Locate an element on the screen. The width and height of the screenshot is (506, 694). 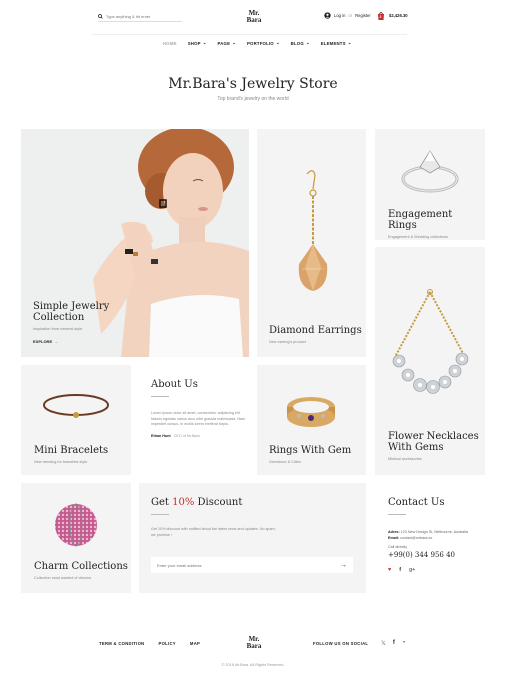
discount-title-pre: Get is located at coordinates (162, 502).